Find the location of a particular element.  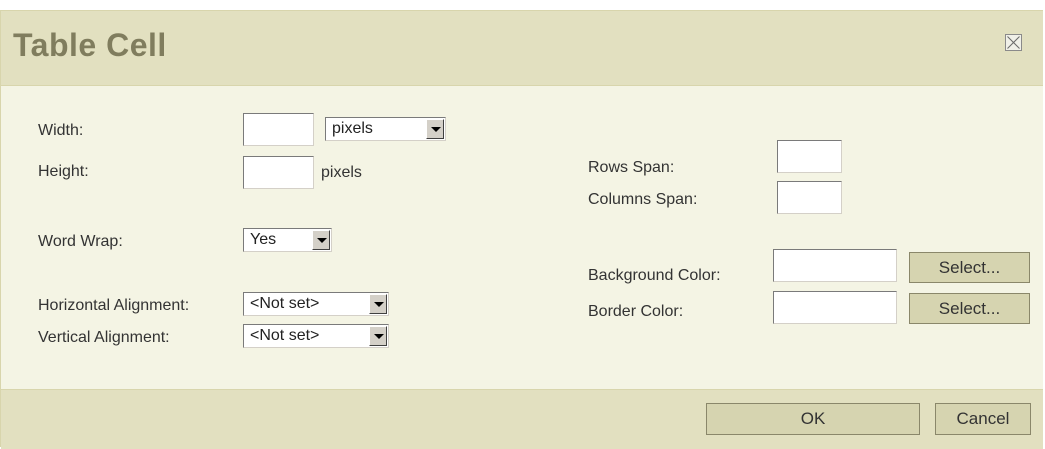

horizontal-alignment-select: <Not set> is located at coordinates (316, 304).